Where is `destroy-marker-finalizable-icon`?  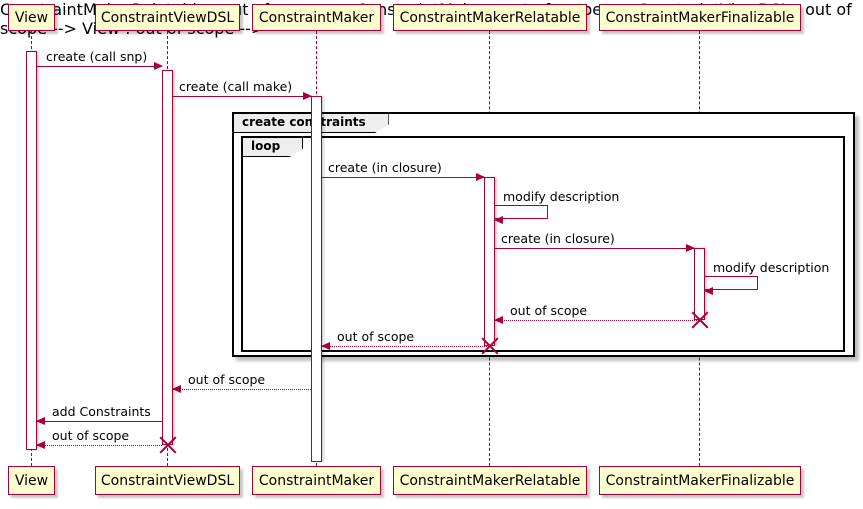
destroy-marker-finalizable-icon is located at coordinates (699, 320).